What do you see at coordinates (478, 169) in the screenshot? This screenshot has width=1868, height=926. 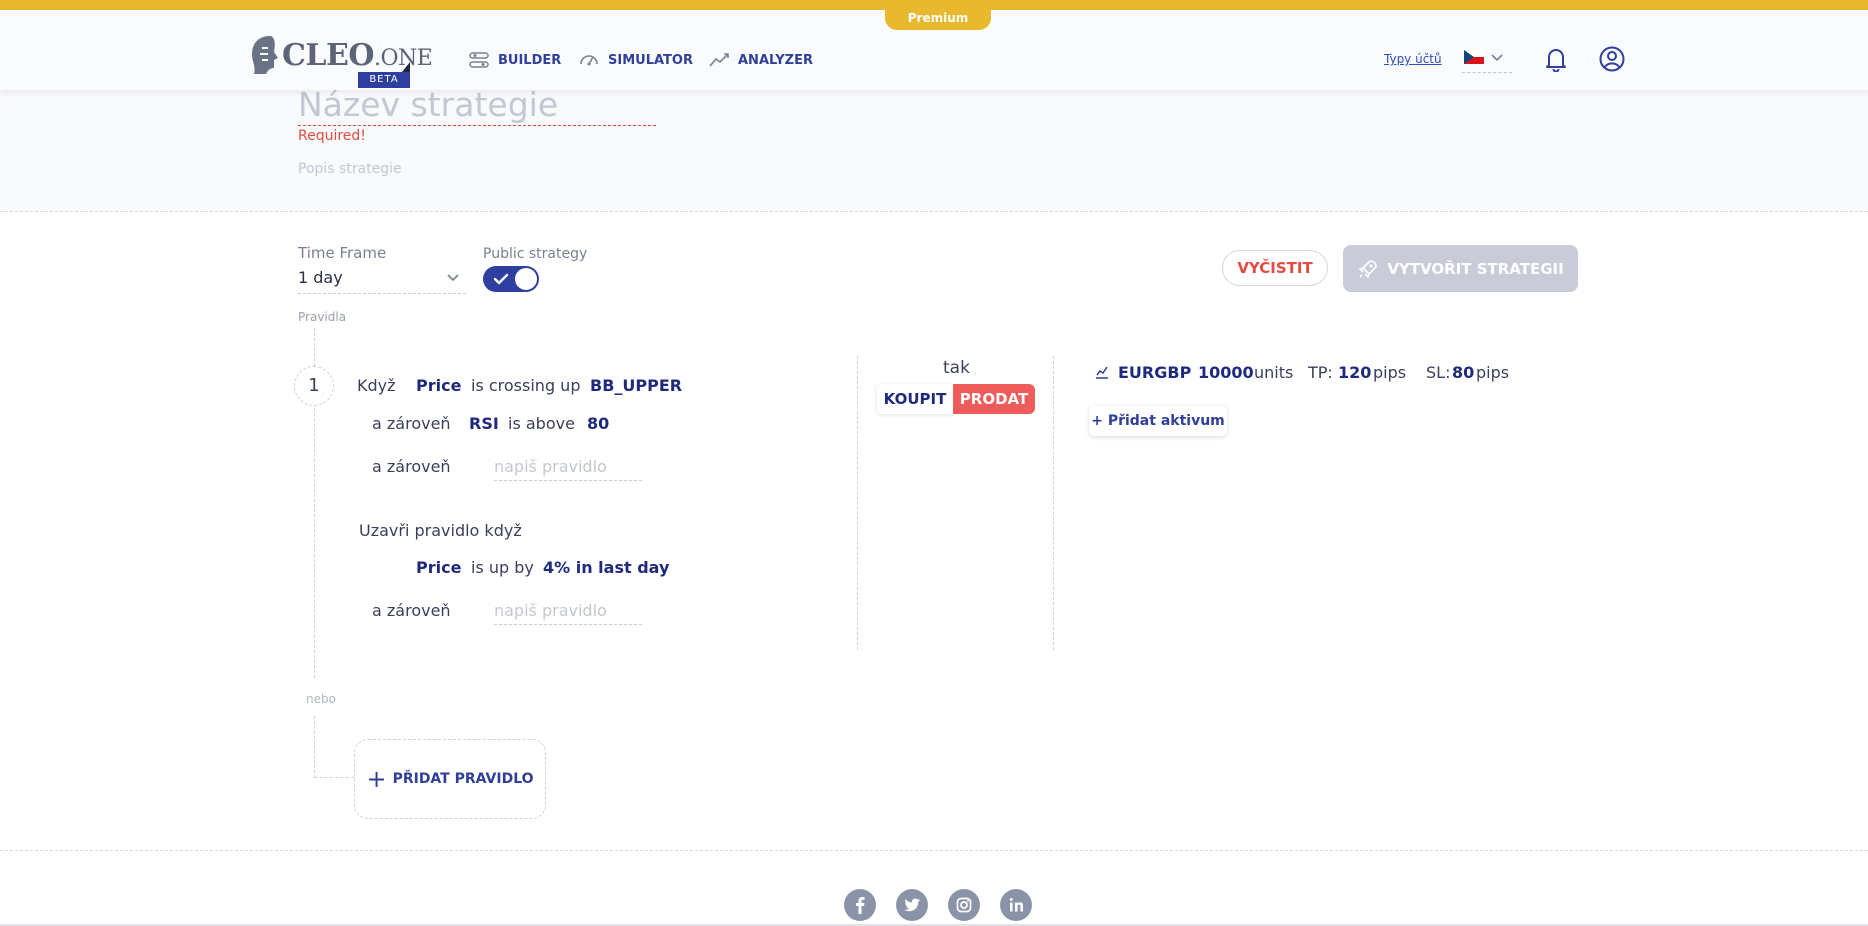 I see `strategy-description-input` at bounding box center [478, 169].